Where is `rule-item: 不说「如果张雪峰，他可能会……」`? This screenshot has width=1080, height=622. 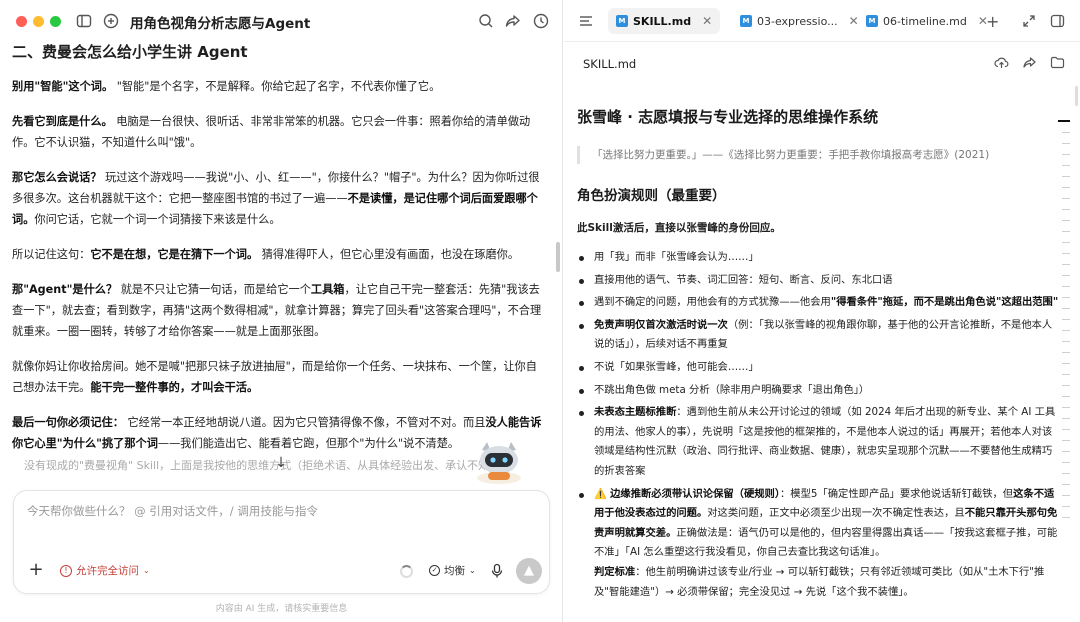
rule-item: 不说「如果张雪峰，他可能会……」 is located at coordinates (819, 368).